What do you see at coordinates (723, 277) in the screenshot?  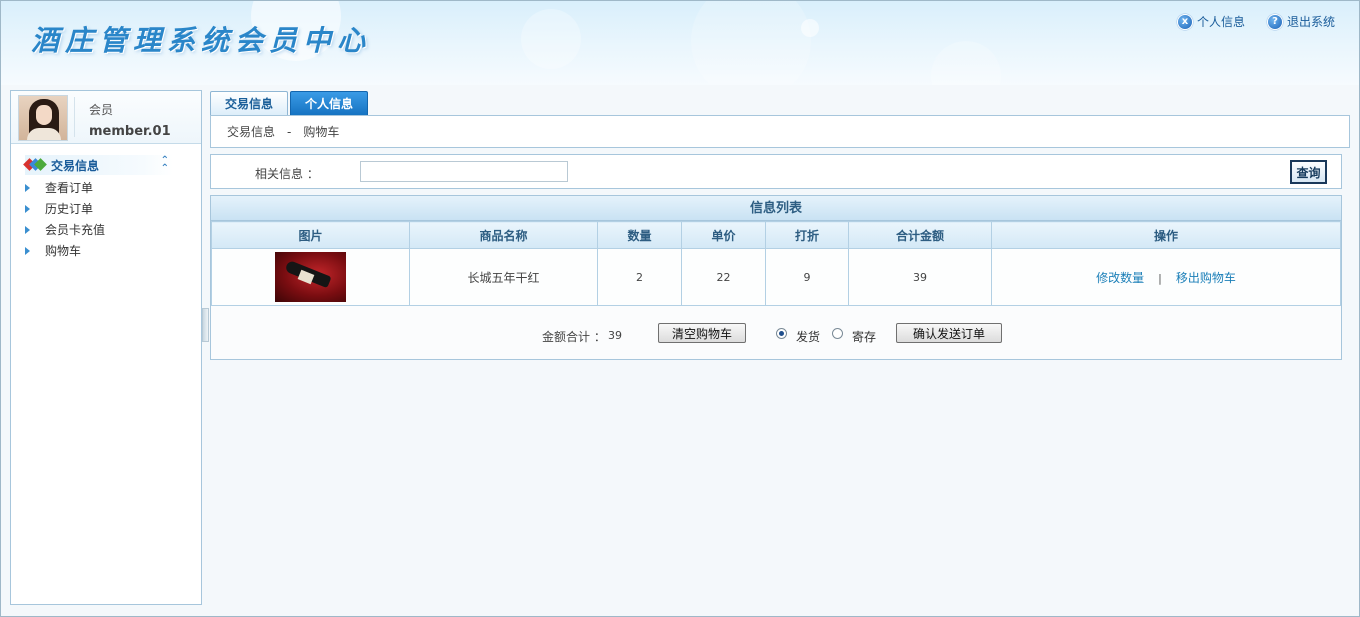 I see `price-cell: 22` at bounding box center [723, 277].